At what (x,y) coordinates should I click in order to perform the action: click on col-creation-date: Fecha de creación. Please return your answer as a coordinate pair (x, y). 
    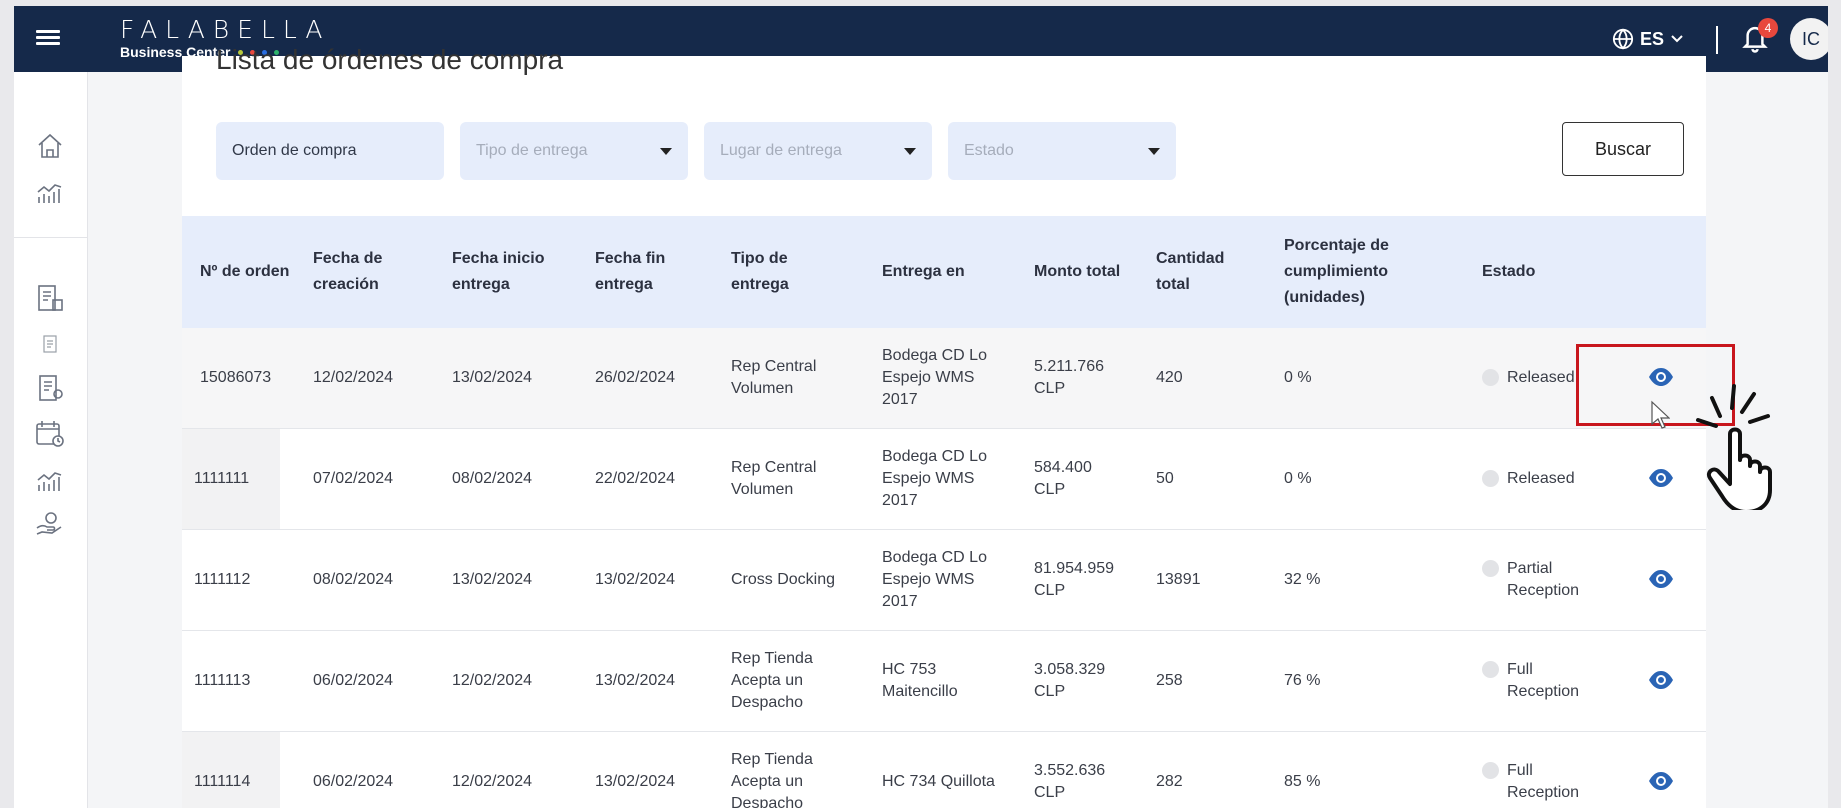
    Looking at the image, I should click on (348, 271).